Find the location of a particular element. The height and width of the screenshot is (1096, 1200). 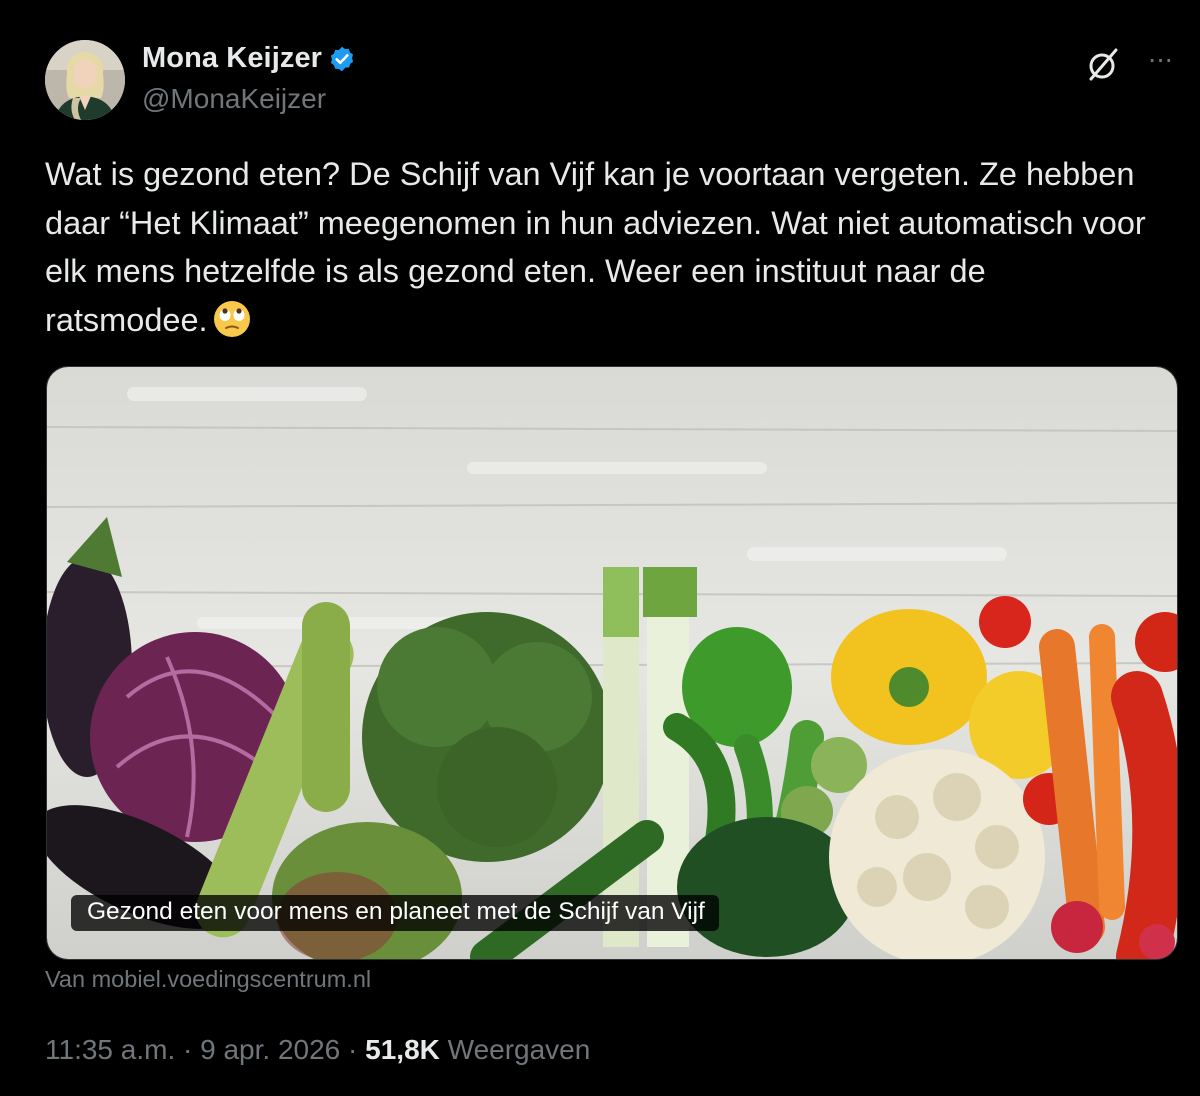

views-count: 51,8K is located at coordinates (402, 1049).